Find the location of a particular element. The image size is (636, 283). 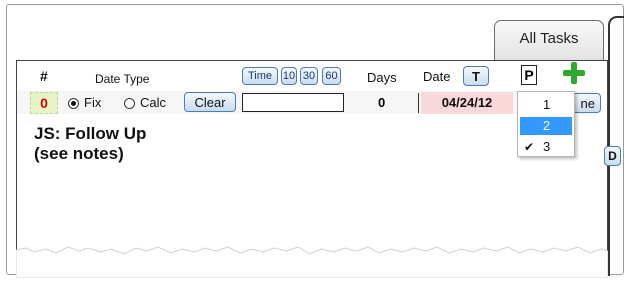

task-title: JS: Follow Up (see notes) is located at coordinates (90, 144).